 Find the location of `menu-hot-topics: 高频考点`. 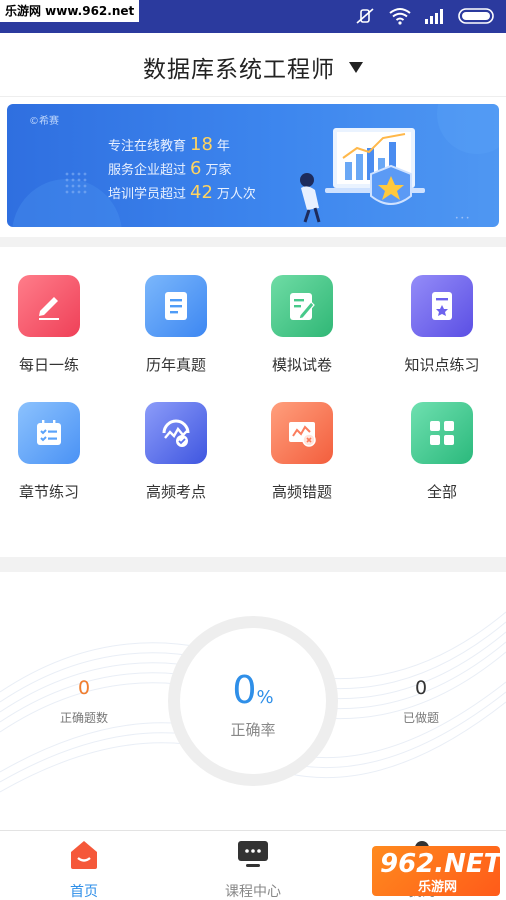

menu-hot-topics: 高频考点 is located at coordinates (176, 452).